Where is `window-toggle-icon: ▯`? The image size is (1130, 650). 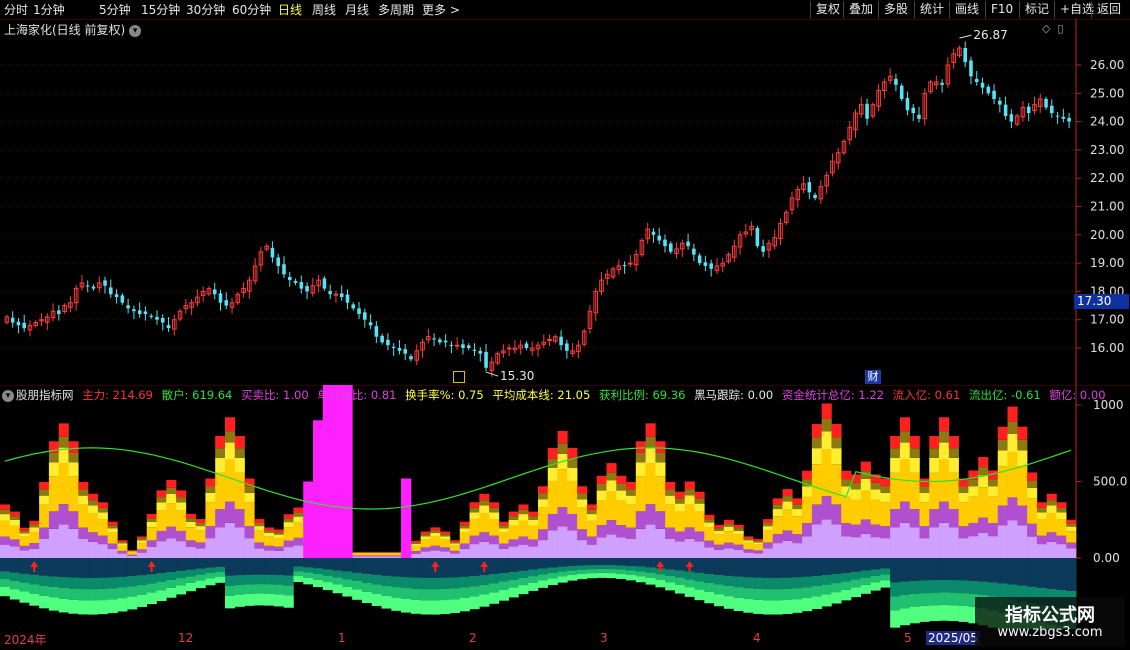 window-toggle-icon: ▯ is located at coordinates (1060, 28).